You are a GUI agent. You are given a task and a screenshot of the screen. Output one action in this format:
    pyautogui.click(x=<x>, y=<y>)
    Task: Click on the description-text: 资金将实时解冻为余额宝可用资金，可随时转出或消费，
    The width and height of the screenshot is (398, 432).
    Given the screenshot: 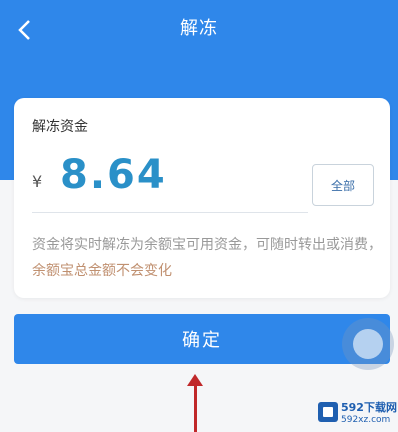 What is the action you would take?
    pyautogui.click(x=207, y=245)
    